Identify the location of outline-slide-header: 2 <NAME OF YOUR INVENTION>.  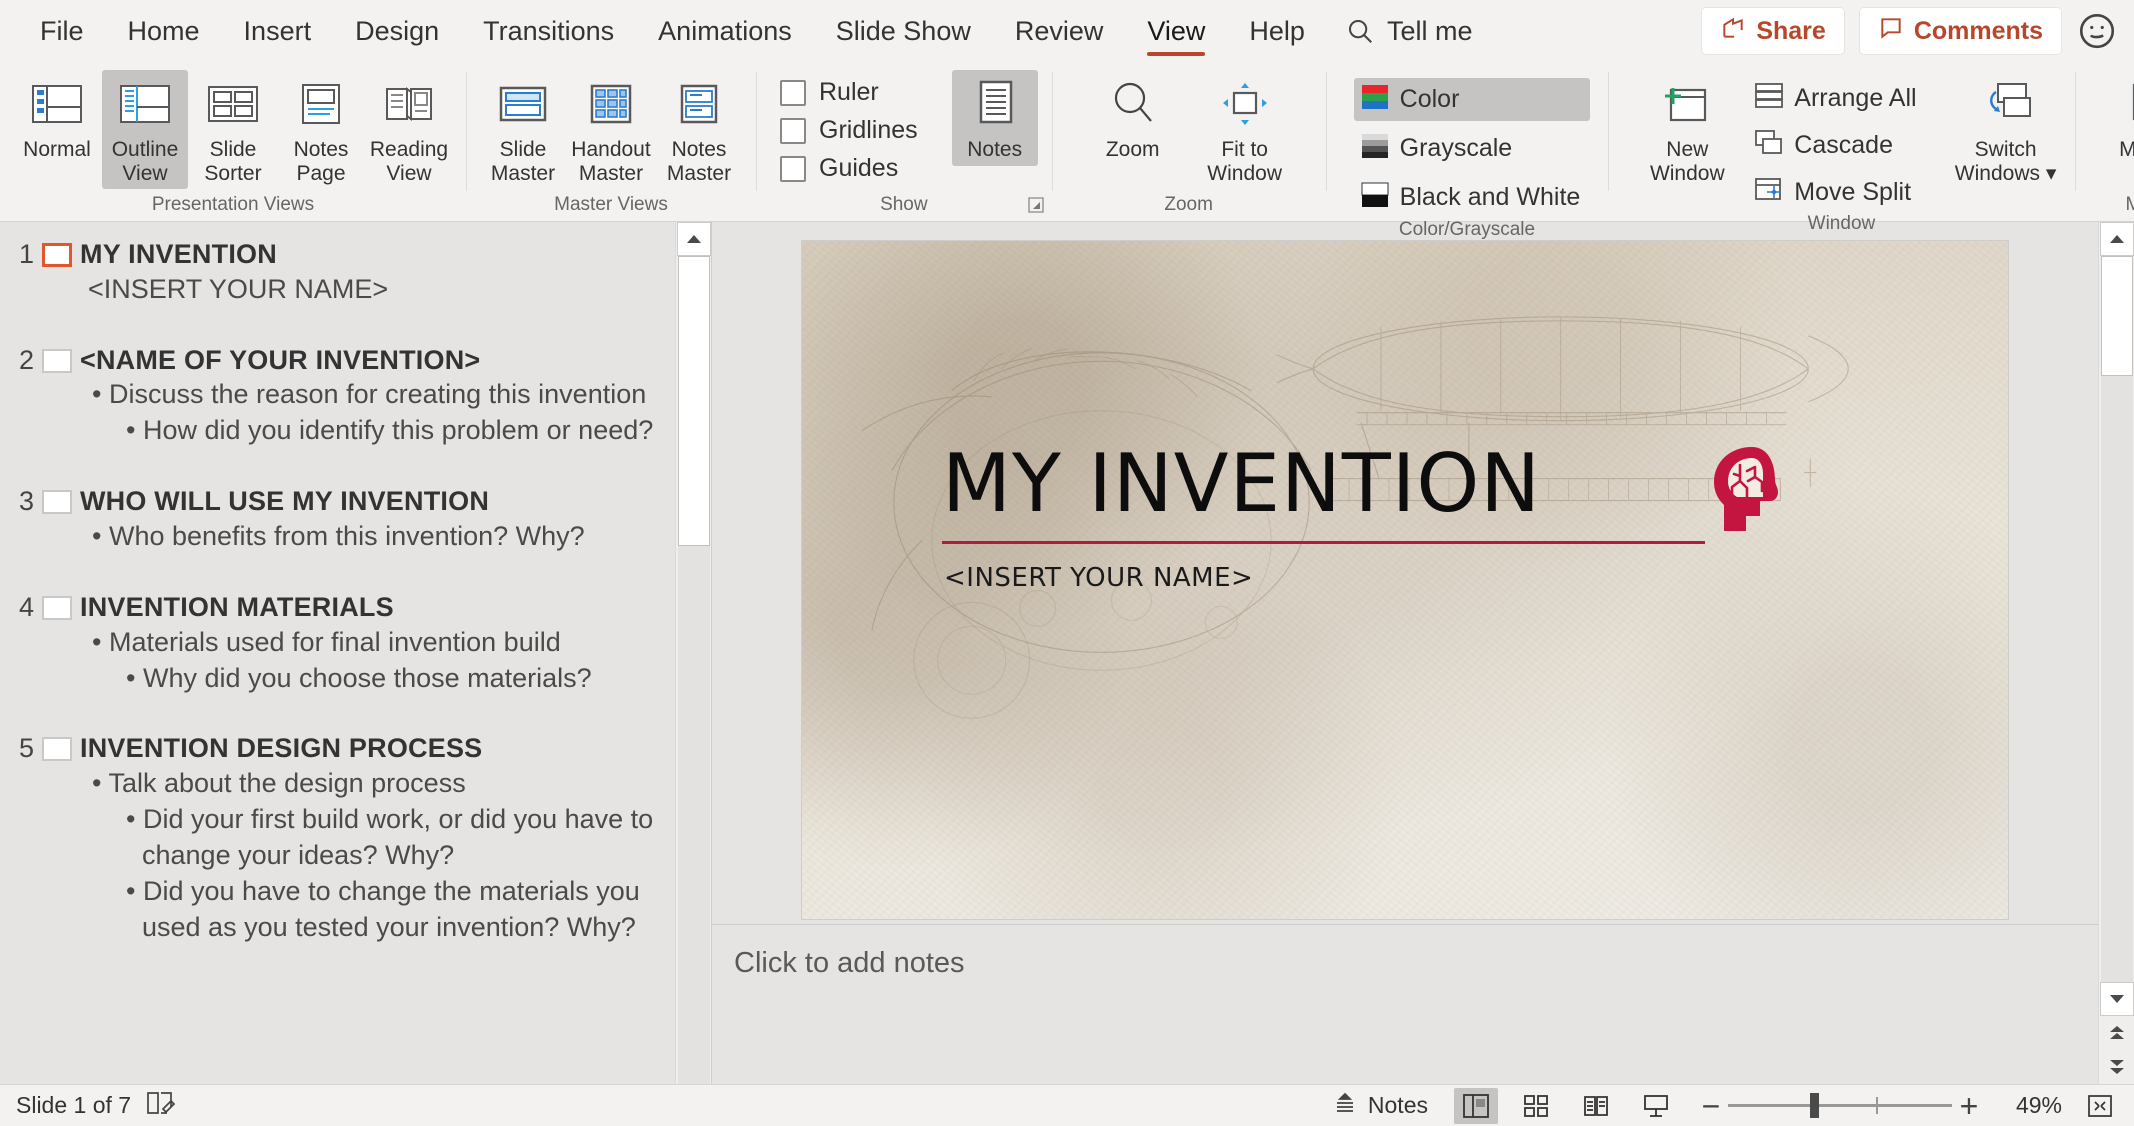
(335, 361).